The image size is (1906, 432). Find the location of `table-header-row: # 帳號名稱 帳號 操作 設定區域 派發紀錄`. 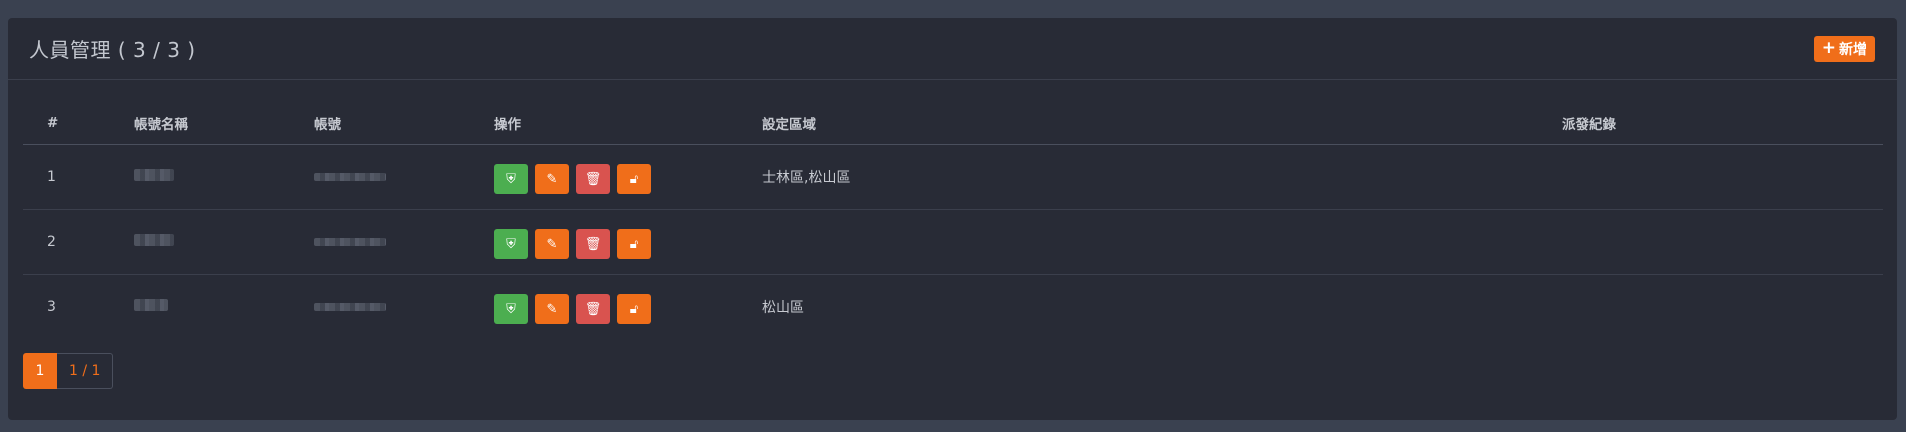

table-header-row: # 帳號名稱 帳號 操作 設定區域 派發紀錄 is located at coordinates (953, 123).